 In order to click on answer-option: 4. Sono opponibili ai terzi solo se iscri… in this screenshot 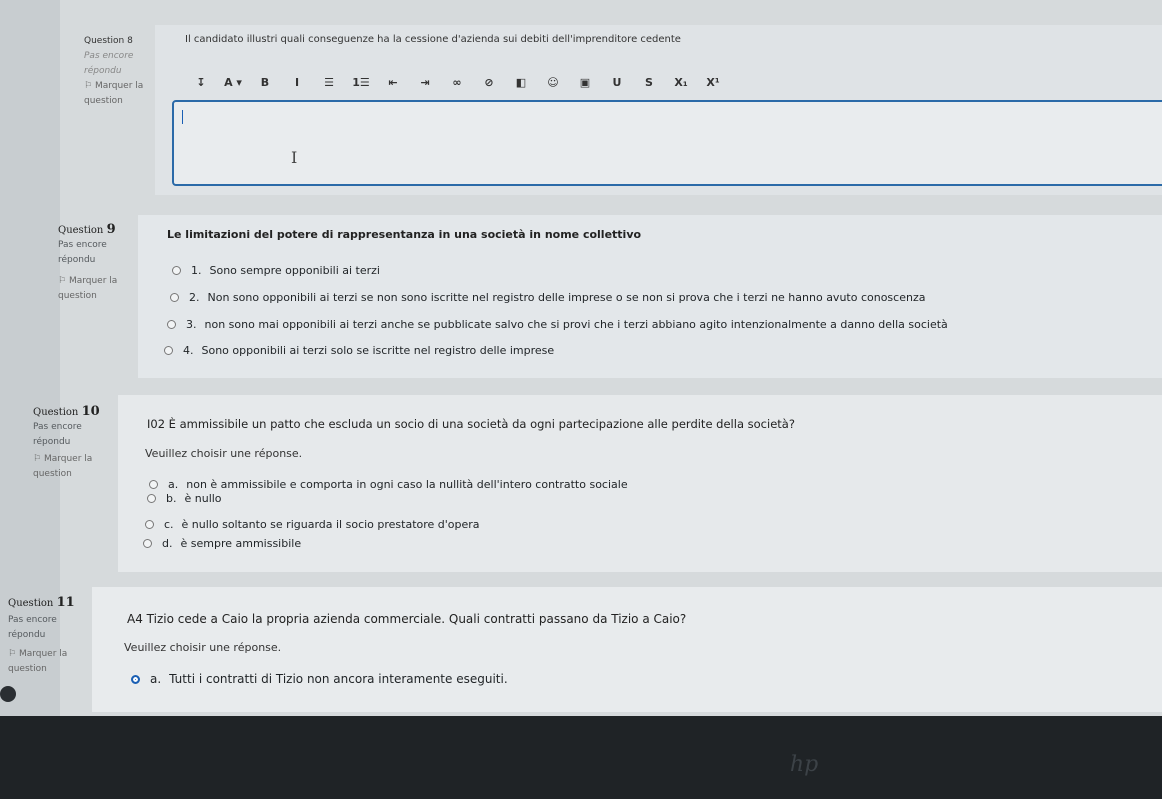, I will do `click(359, 350)`.